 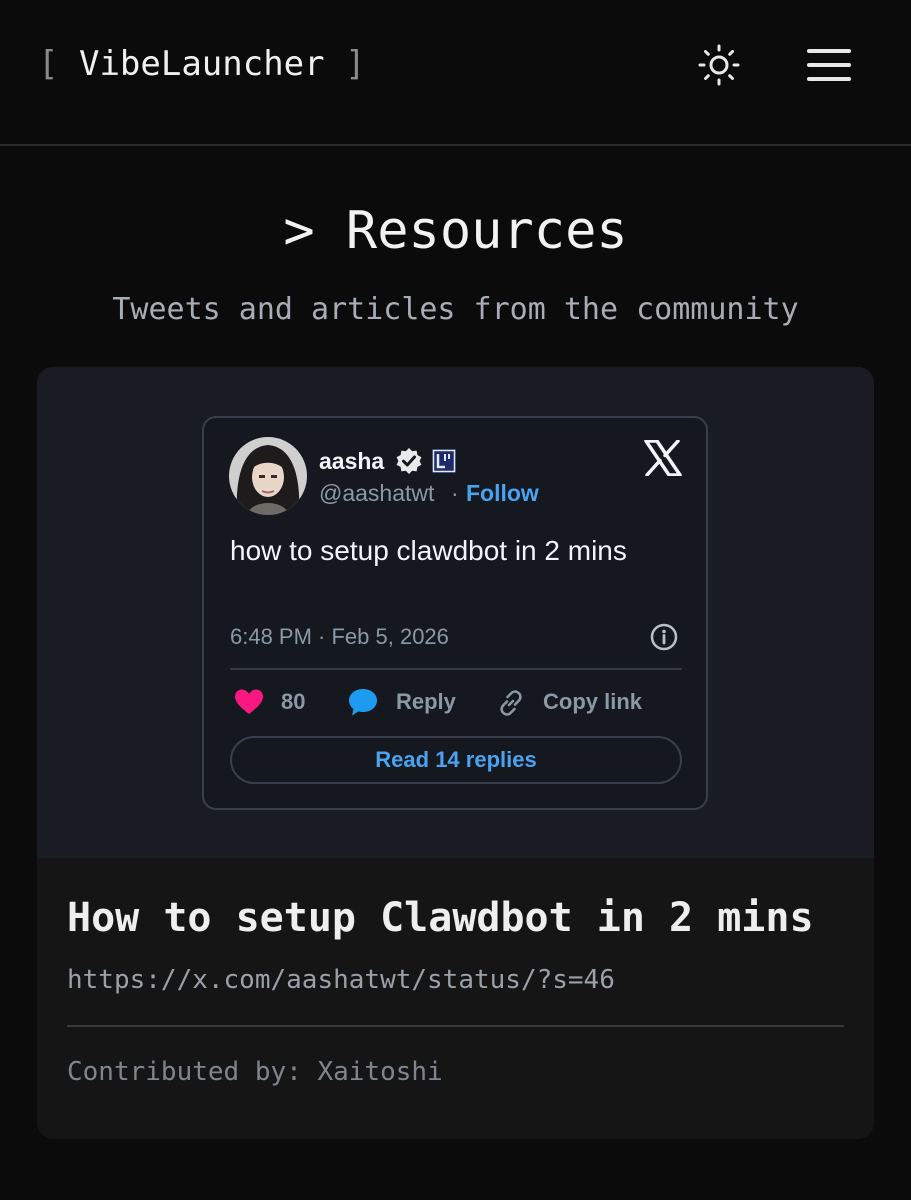 I want to click on app-logo: [ VibeLauncher ], so click(x=202, y=64).